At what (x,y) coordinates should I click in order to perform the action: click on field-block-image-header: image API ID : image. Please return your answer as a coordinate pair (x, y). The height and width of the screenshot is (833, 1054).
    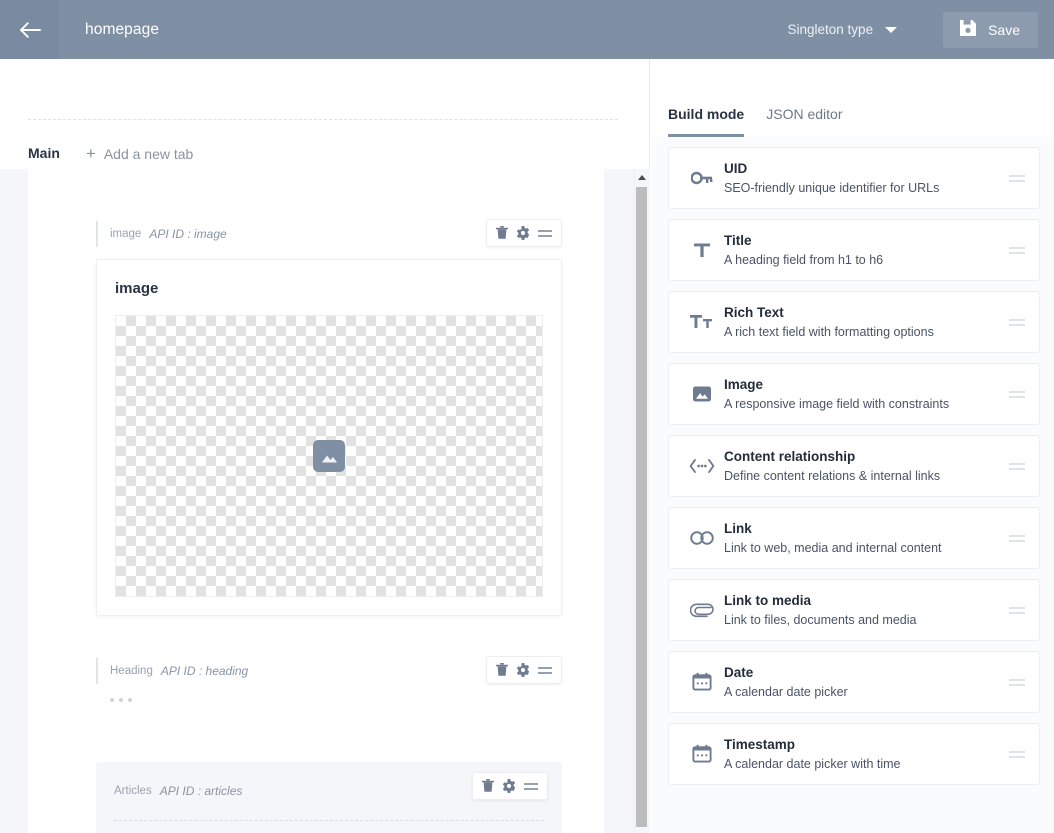
    Looking at the image, I should click on (329, 233).